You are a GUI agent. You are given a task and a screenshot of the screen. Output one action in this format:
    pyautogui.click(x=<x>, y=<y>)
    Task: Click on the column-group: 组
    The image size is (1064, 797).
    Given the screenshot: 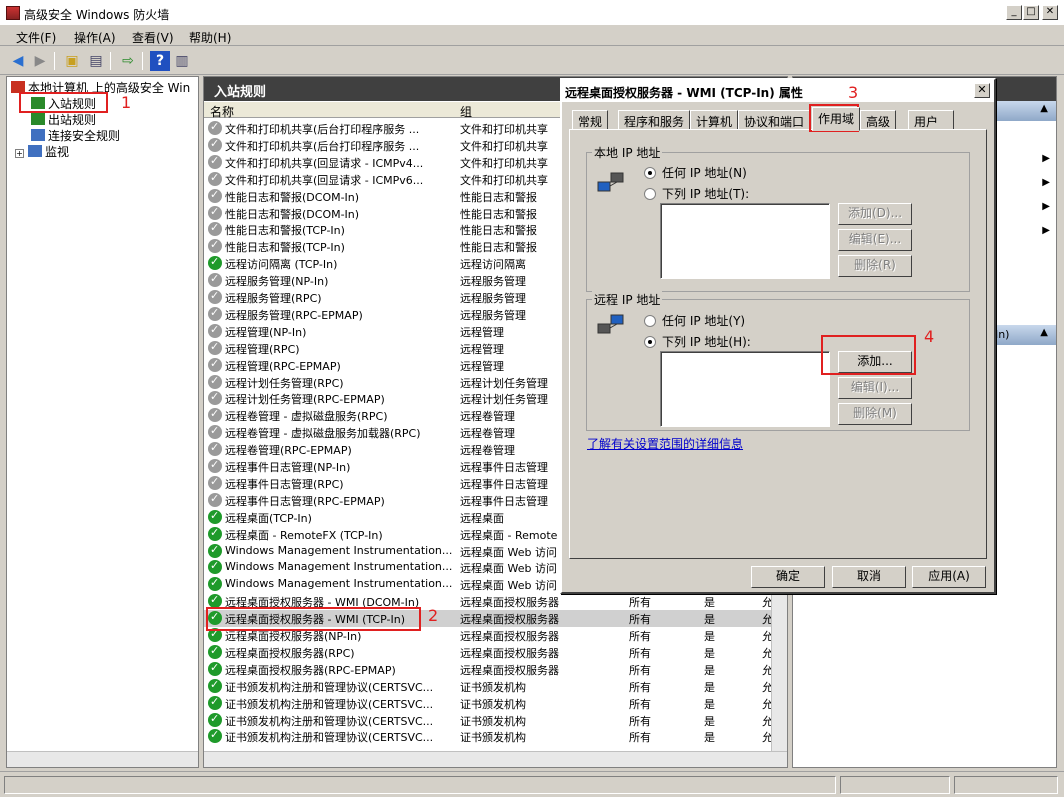 What is the action you would take?
    pyautogui.click(x=466, y=111)
    